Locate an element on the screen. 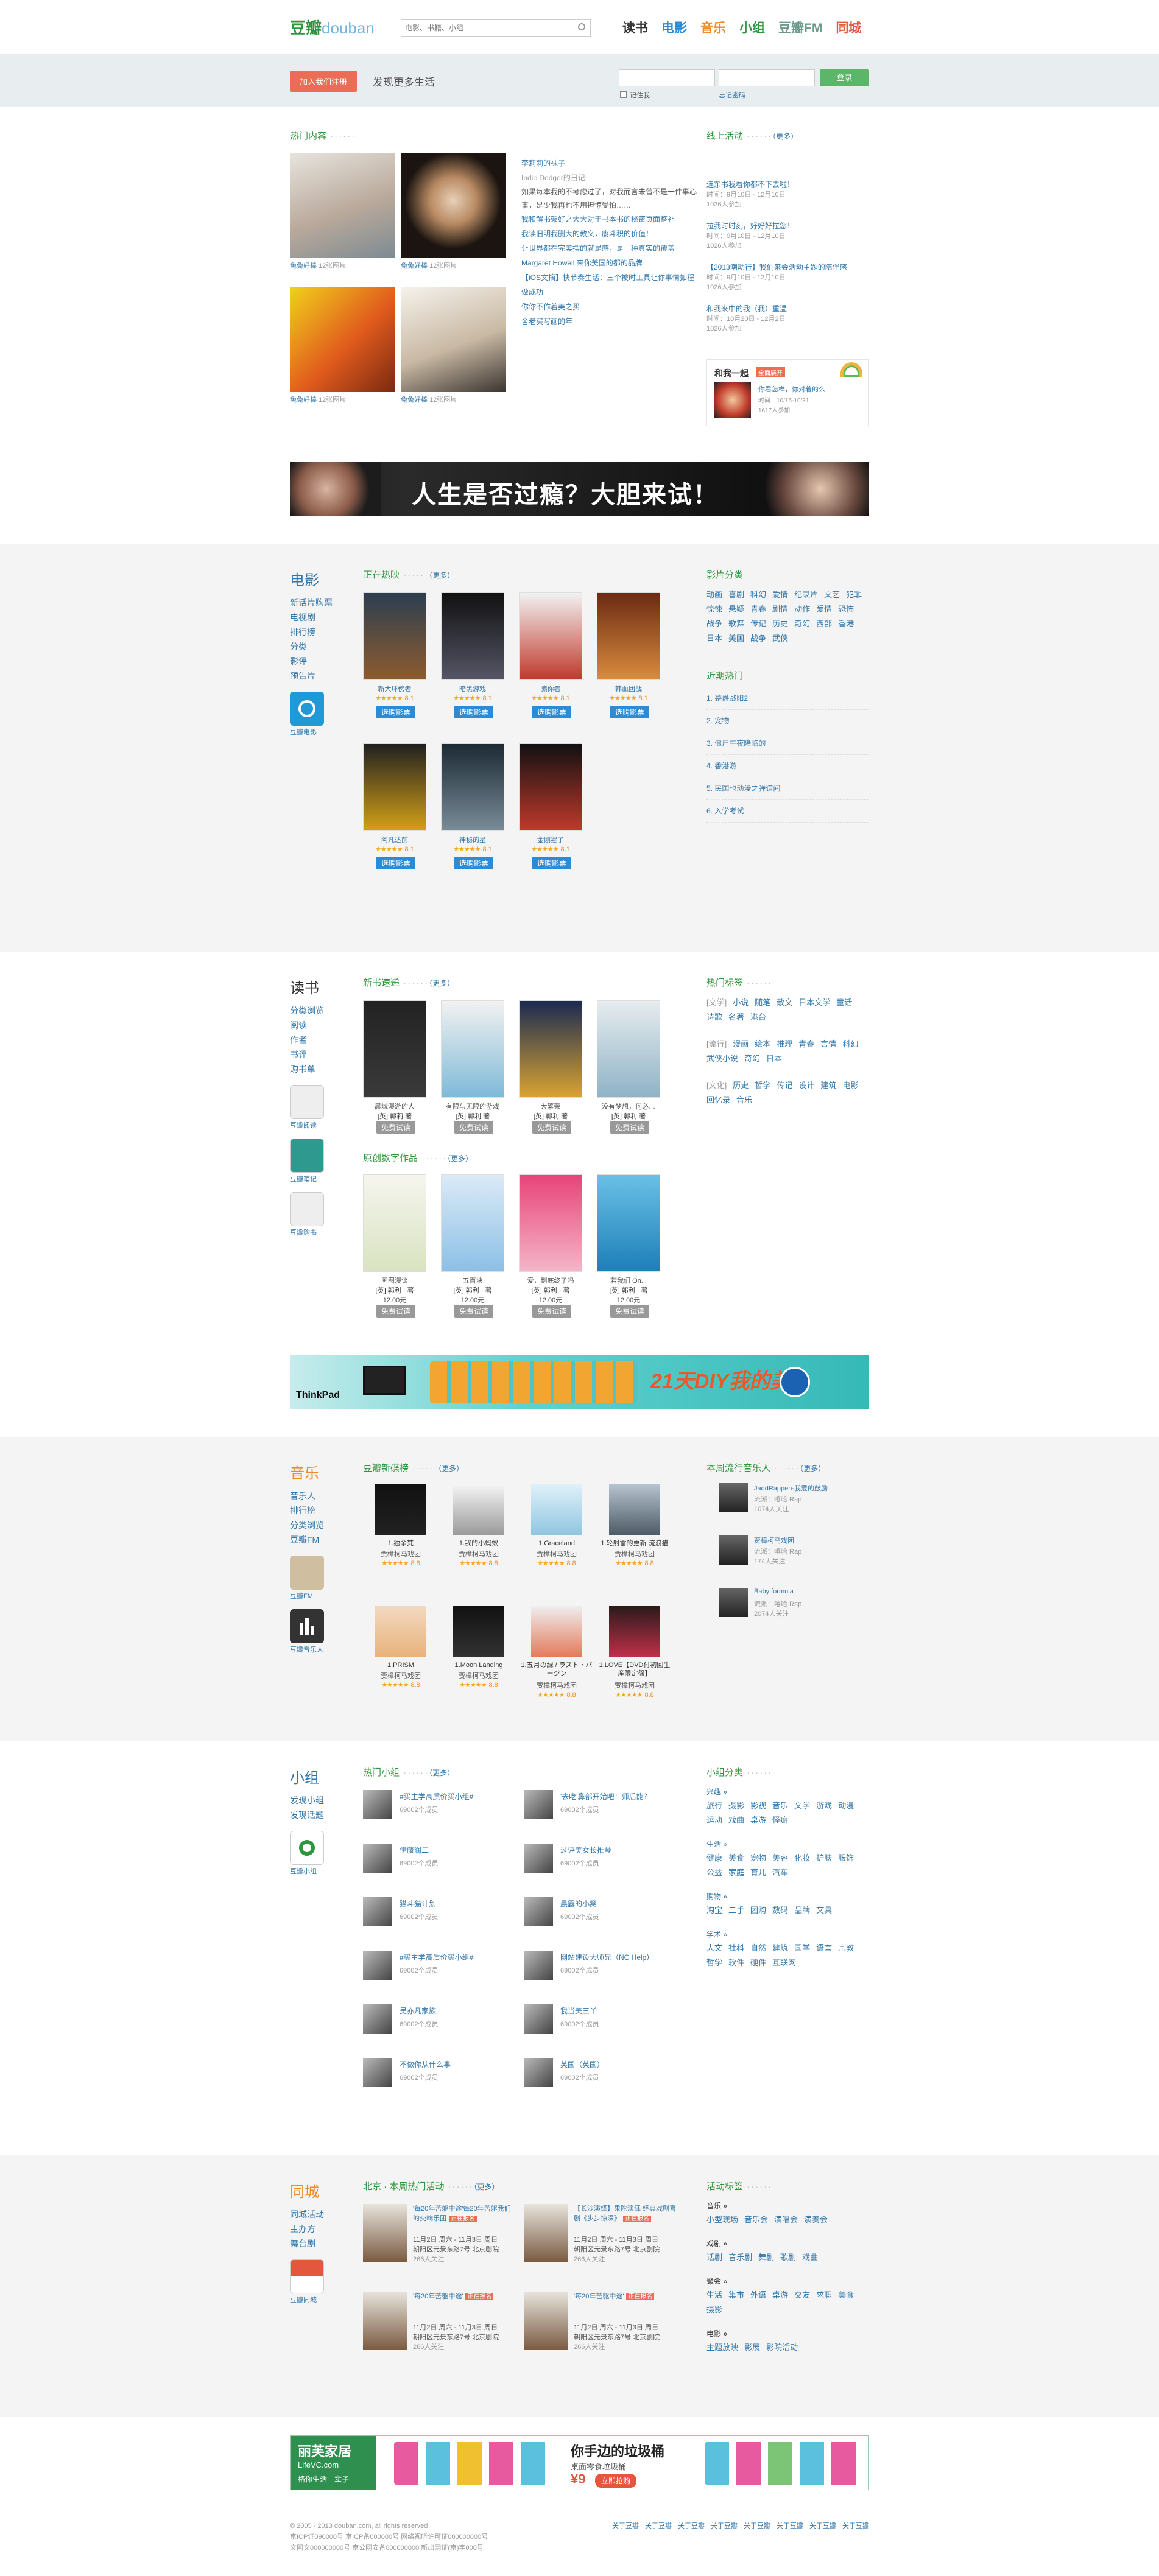 The image size is (1159, 2576). book-tag: 电影 is located at coordinates (850, 1085).